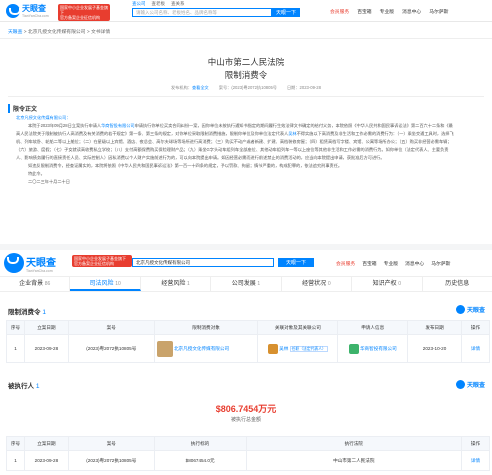  I want to click on tab-ip: 知识产权 0, so click(387, 284).